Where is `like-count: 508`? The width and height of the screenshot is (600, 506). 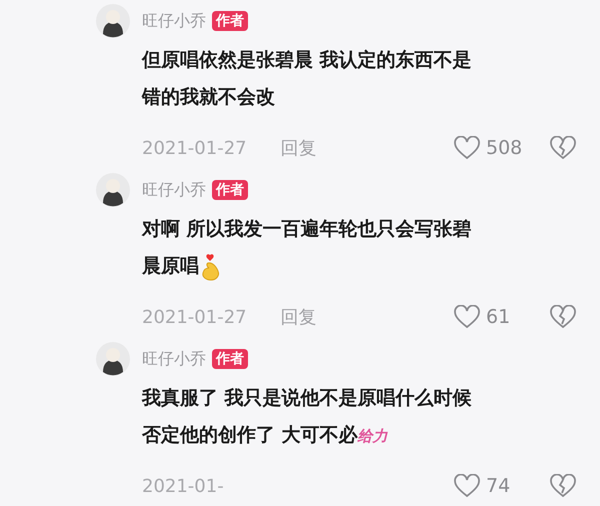 like-count: 508 is located at coordinates (505, 148).